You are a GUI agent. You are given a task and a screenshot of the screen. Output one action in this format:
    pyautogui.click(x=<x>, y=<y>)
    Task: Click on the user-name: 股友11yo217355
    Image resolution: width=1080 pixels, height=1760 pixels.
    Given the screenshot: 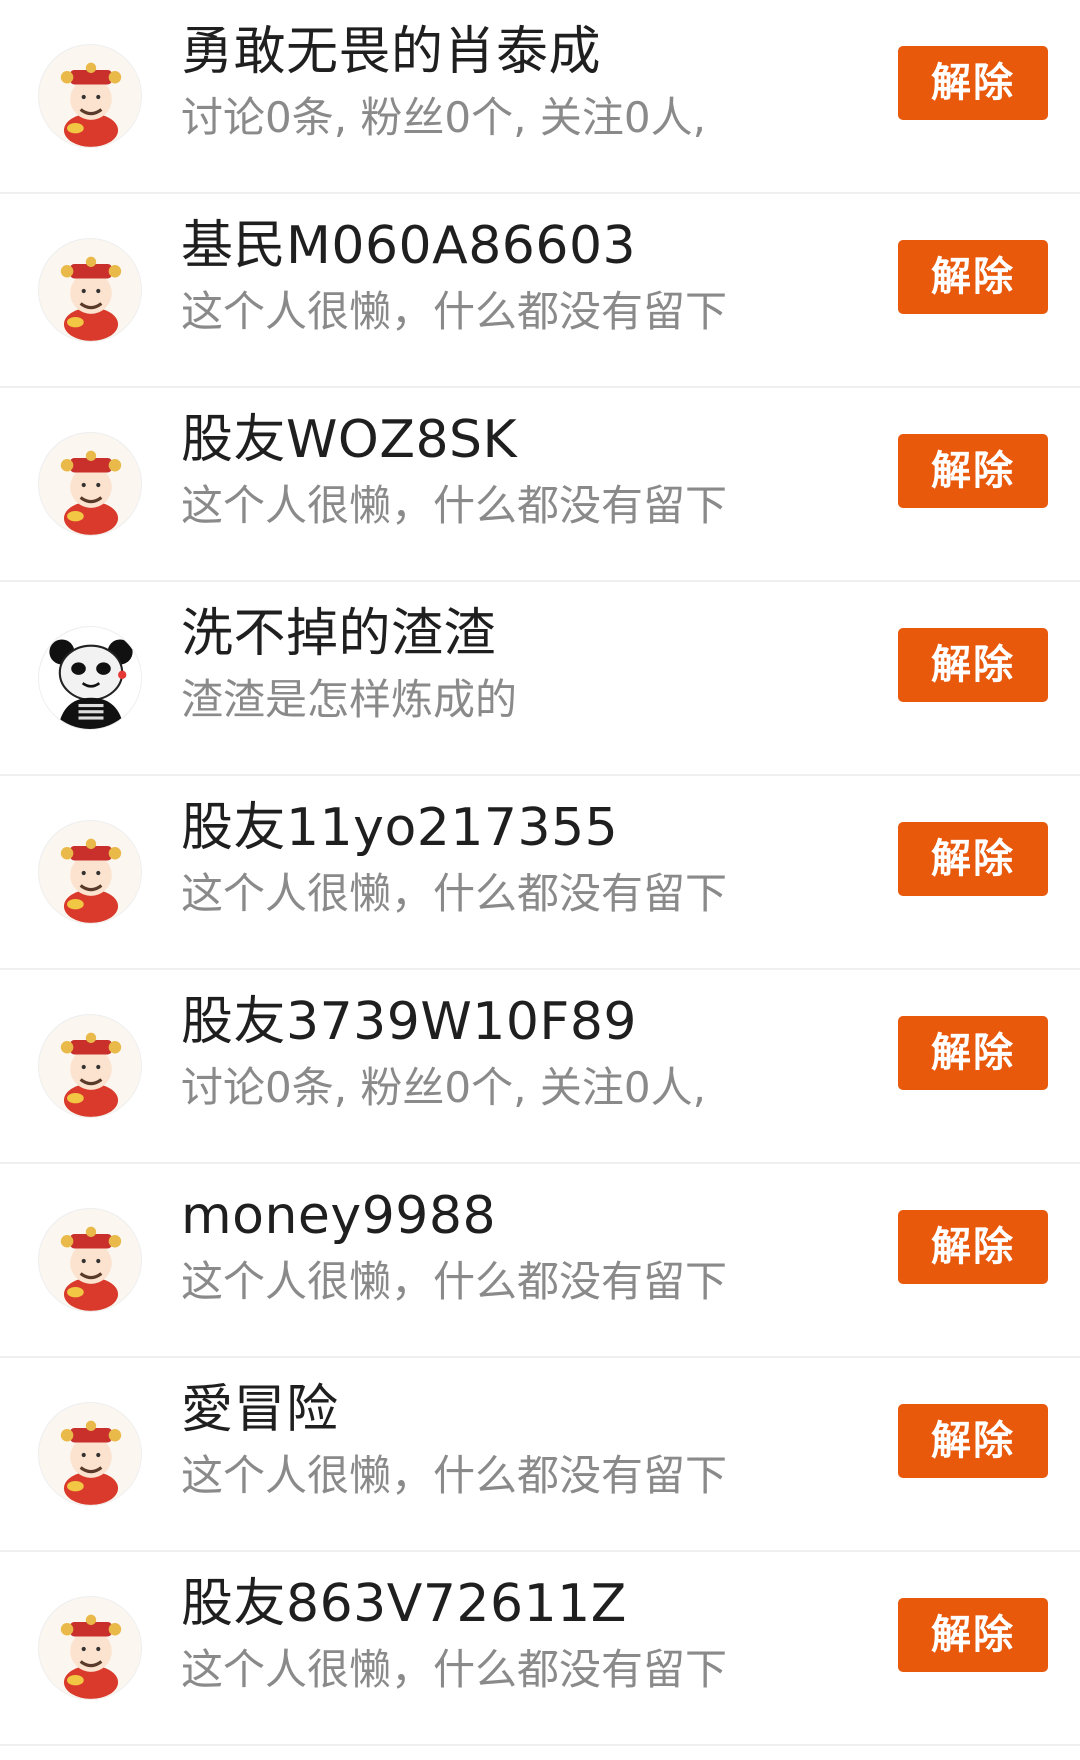 What is the action you would take?
    pyautogui.click(x=399, y=828)
    